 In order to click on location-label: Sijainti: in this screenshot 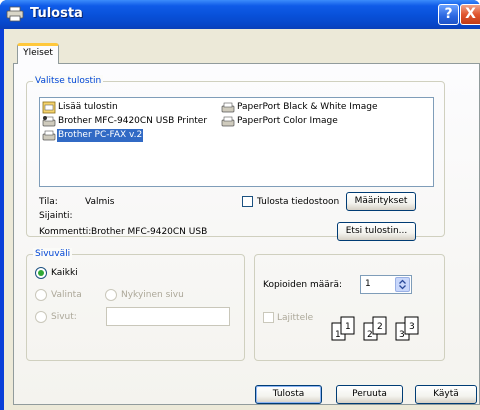, I will do `click(56, 216)`.